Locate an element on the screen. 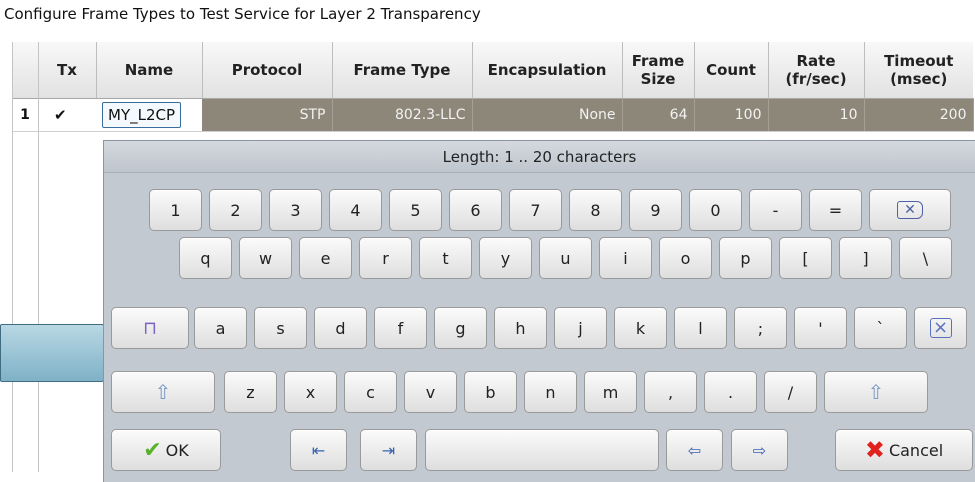 The image size is (975, 482). key-period: . is located at coordinates (730, 392).